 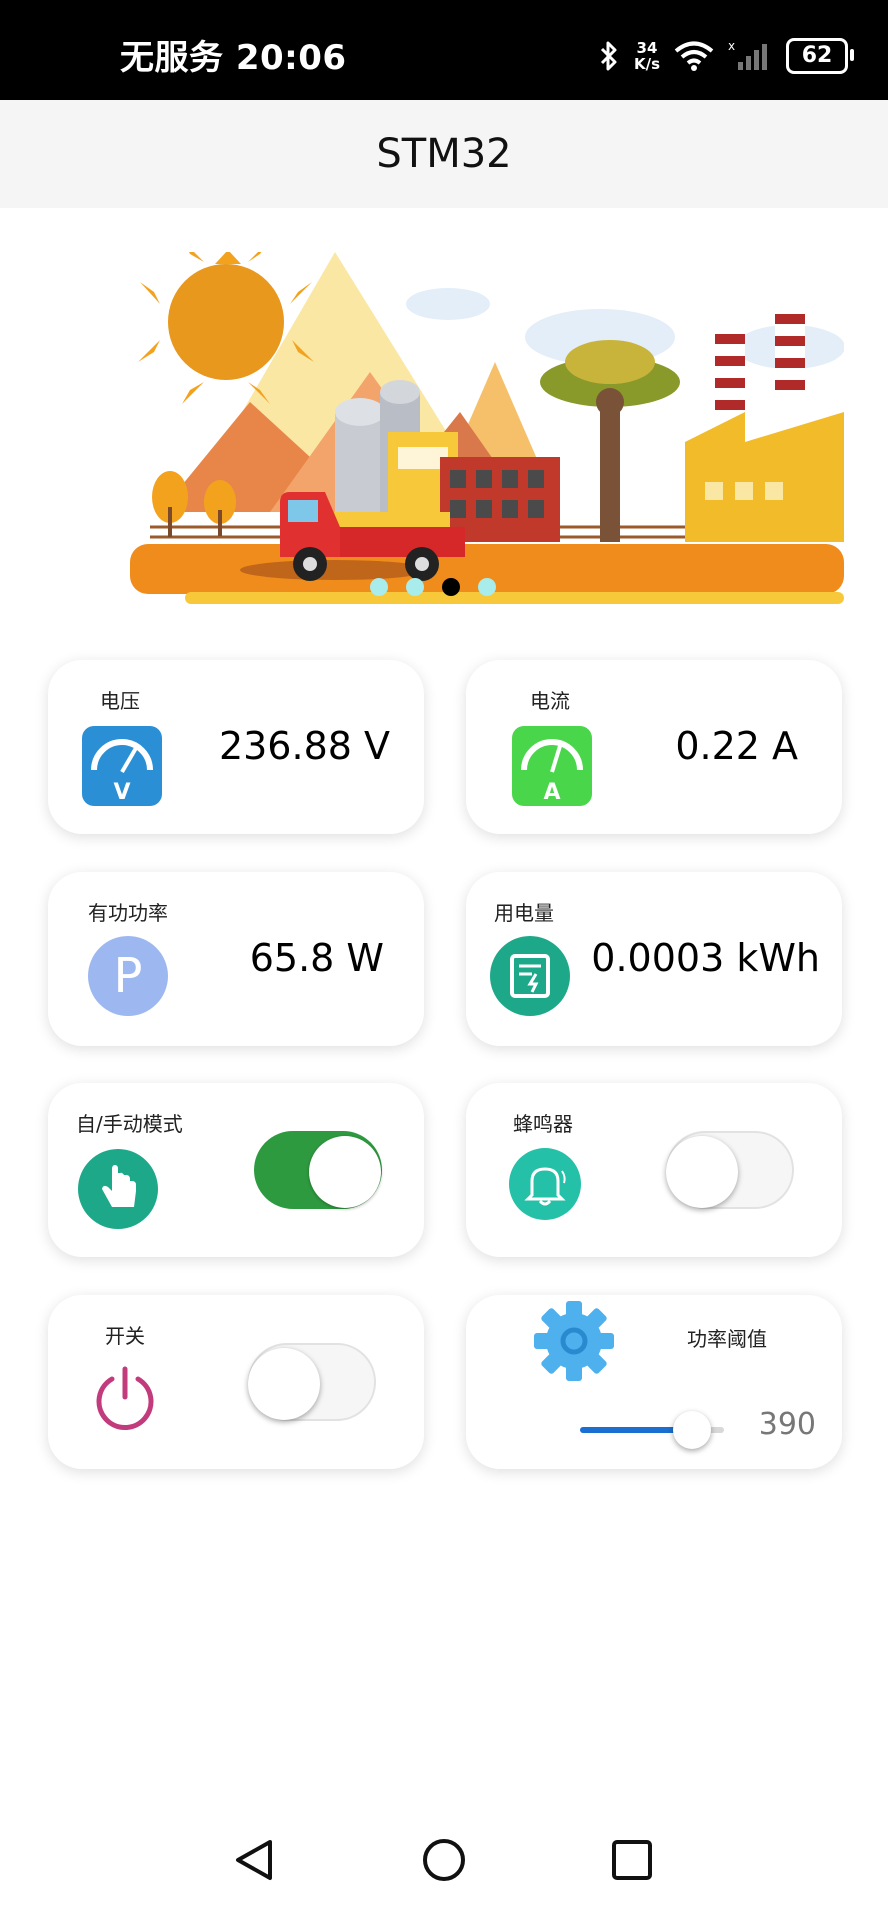 I want to click on hand-icon, so click(x=118, y=1189).